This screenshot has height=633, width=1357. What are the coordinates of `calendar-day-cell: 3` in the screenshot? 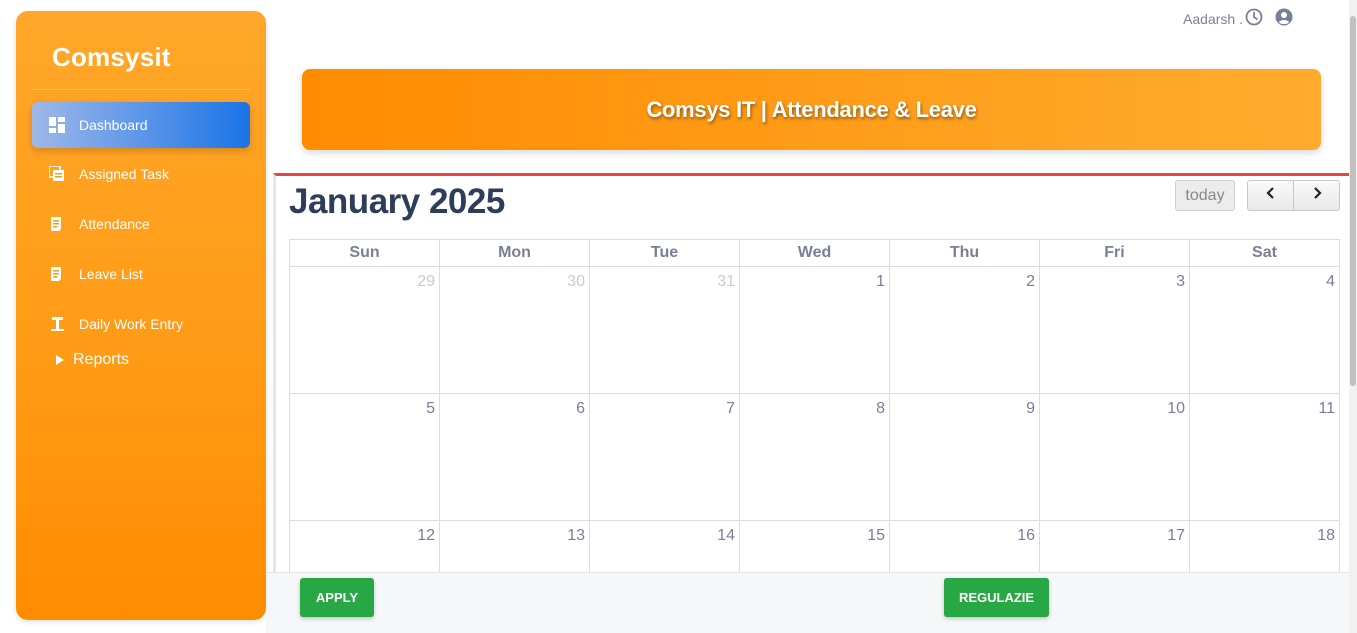 It's located at (1114, 330).